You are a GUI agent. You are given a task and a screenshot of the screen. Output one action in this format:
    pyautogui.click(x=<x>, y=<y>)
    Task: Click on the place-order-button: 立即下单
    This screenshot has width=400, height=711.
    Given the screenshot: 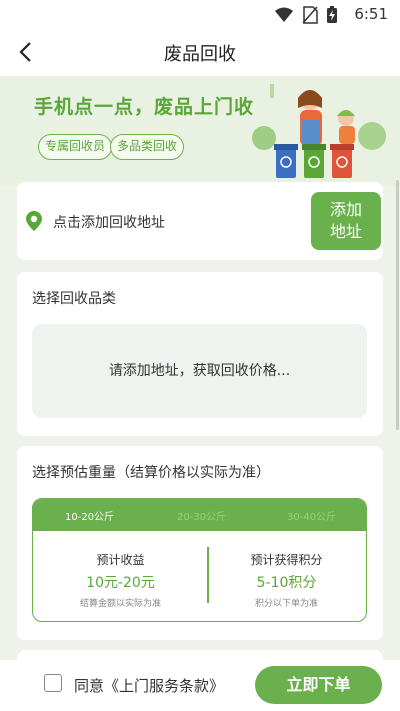 What is the action you would take?
    pyautogui.click(x=318, y=685)
    